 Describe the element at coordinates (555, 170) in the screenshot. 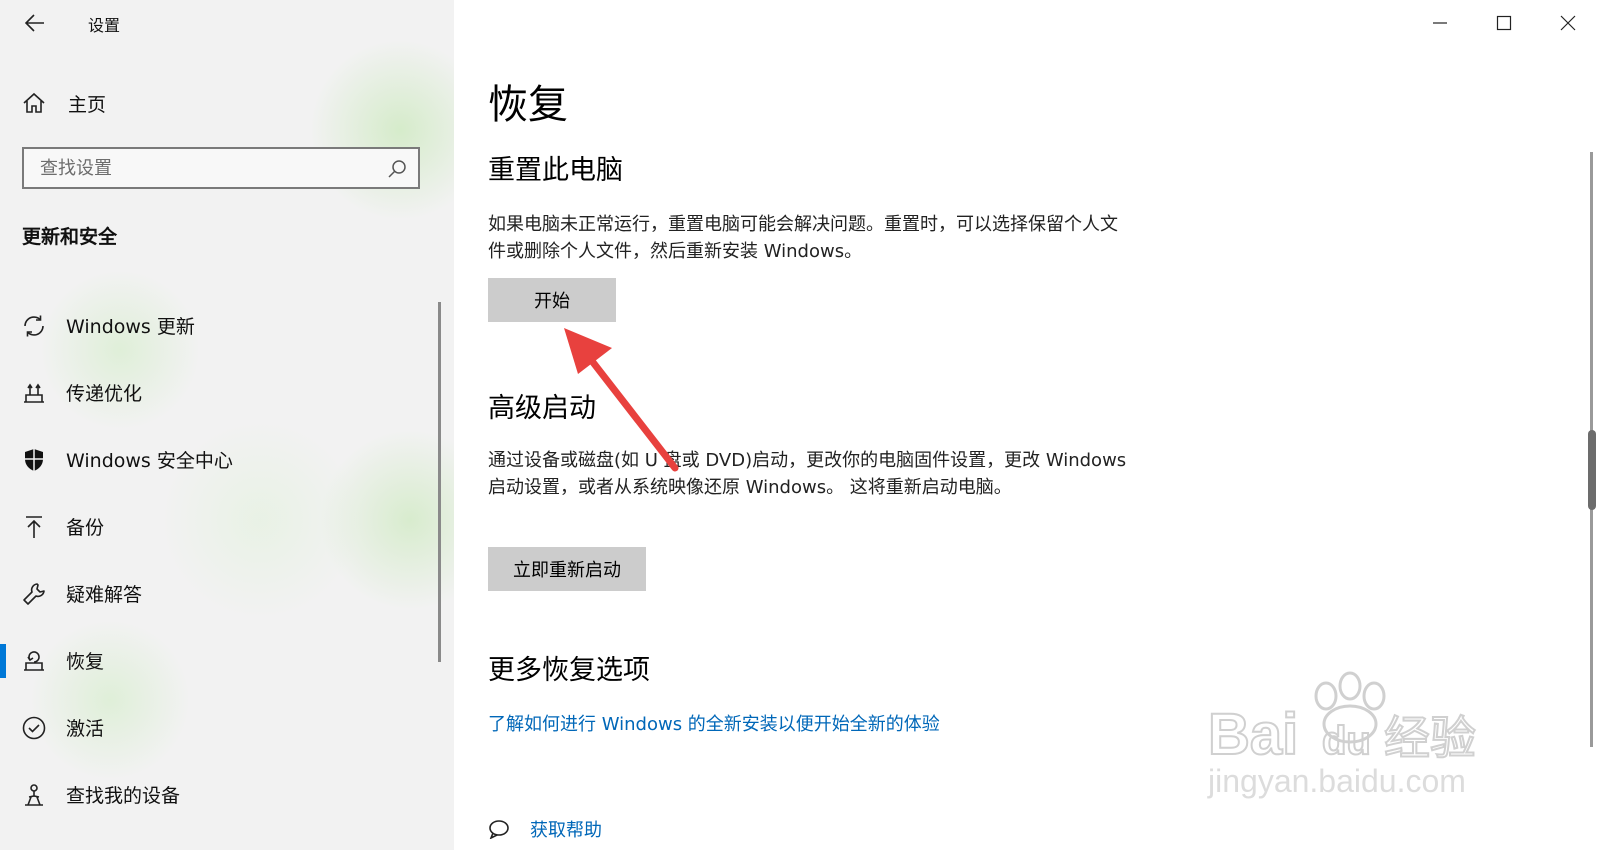

I see `reset-heading: 重置此电脑` at that location.